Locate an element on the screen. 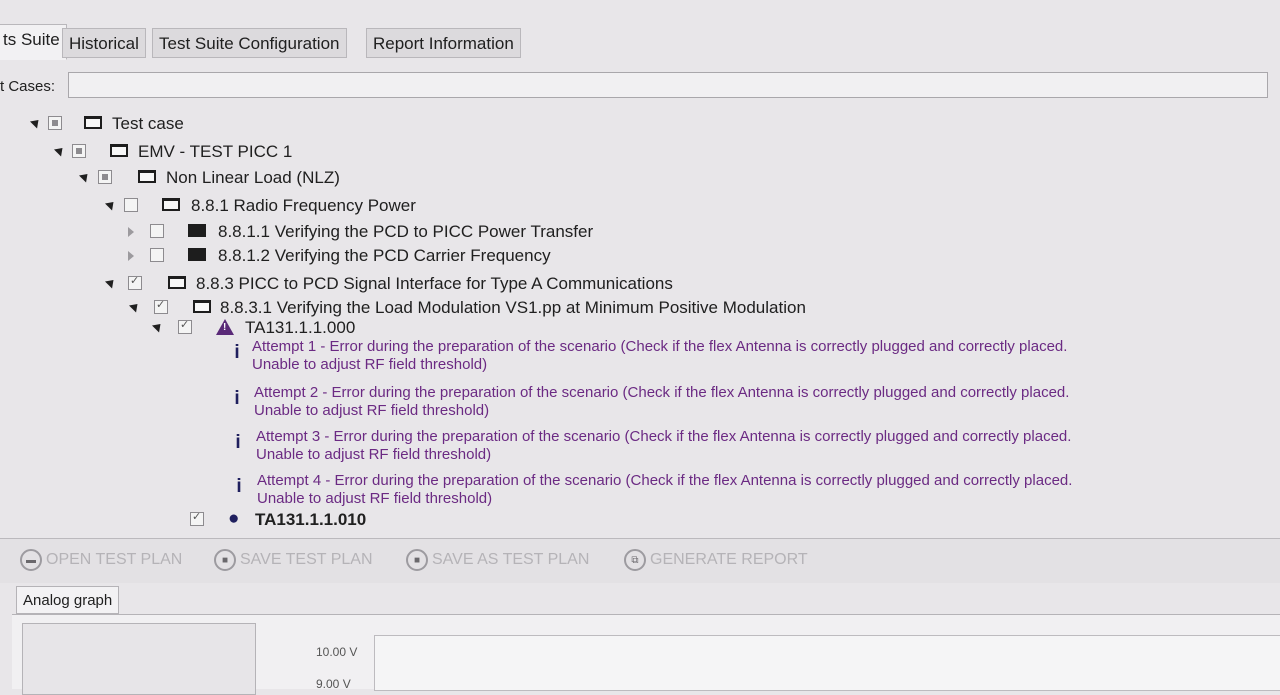  save-as-icon: ■ is located at coordinates (417, 560).